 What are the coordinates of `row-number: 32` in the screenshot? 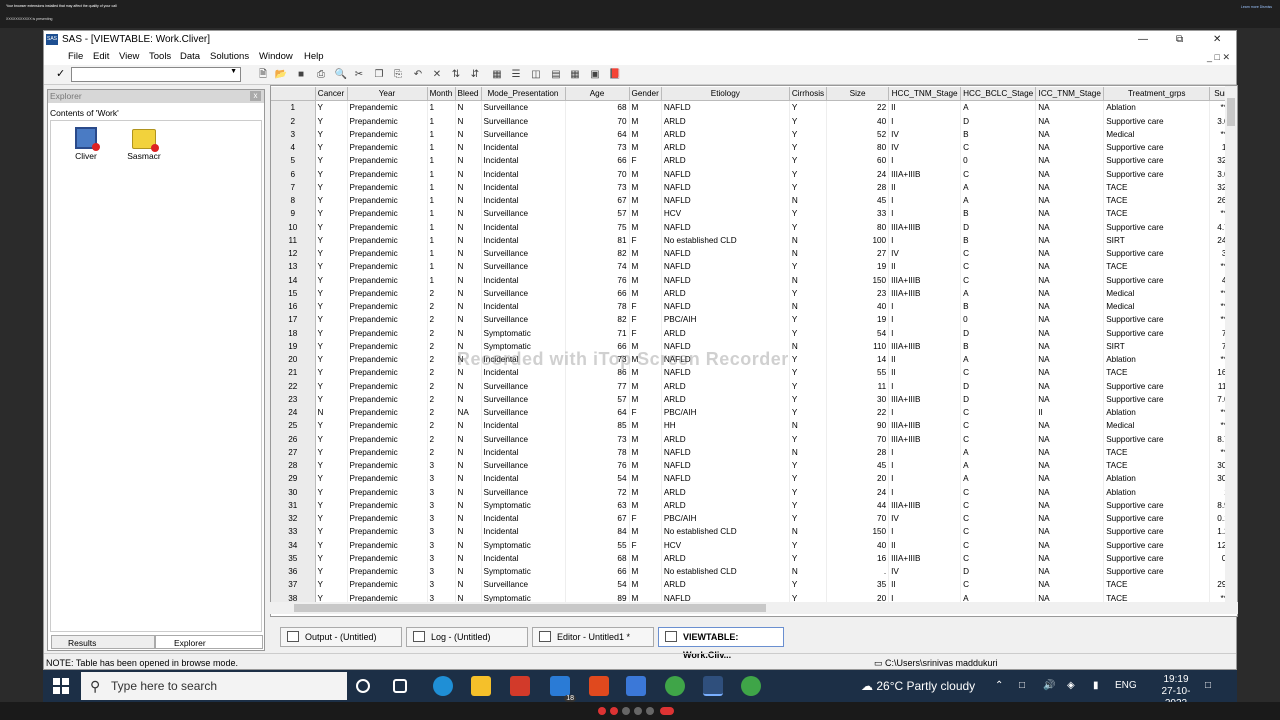 It's located at (293, 519).